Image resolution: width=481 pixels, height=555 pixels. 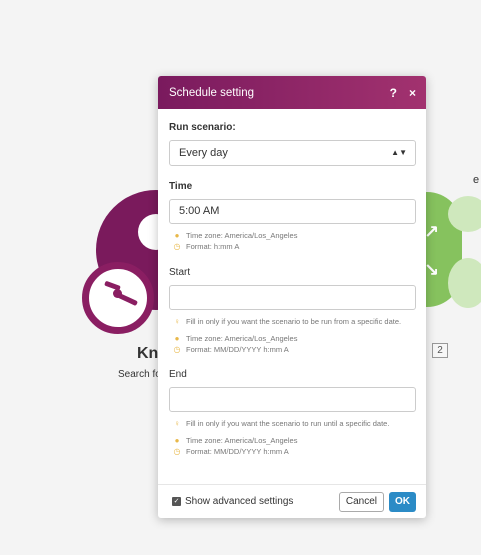 What do you see at coordinates (294, 451) in the screenshot?
I see `end-format-hint: ◷ Format: MM/DD/YYYY h:mm A` at bounding box center [294, 451].